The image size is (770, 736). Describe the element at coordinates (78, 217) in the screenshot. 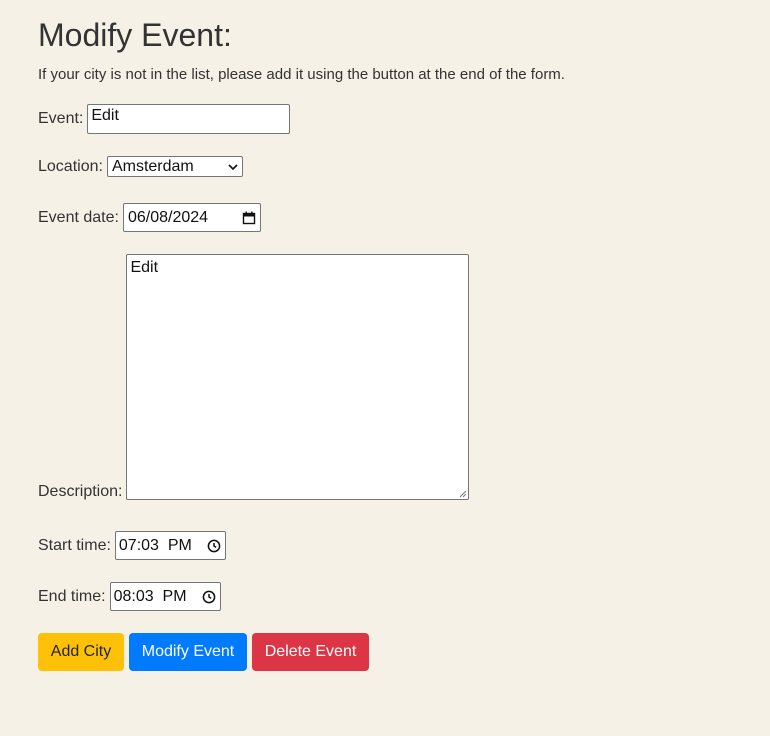

I see `event-date-label: Event date:` at that location.